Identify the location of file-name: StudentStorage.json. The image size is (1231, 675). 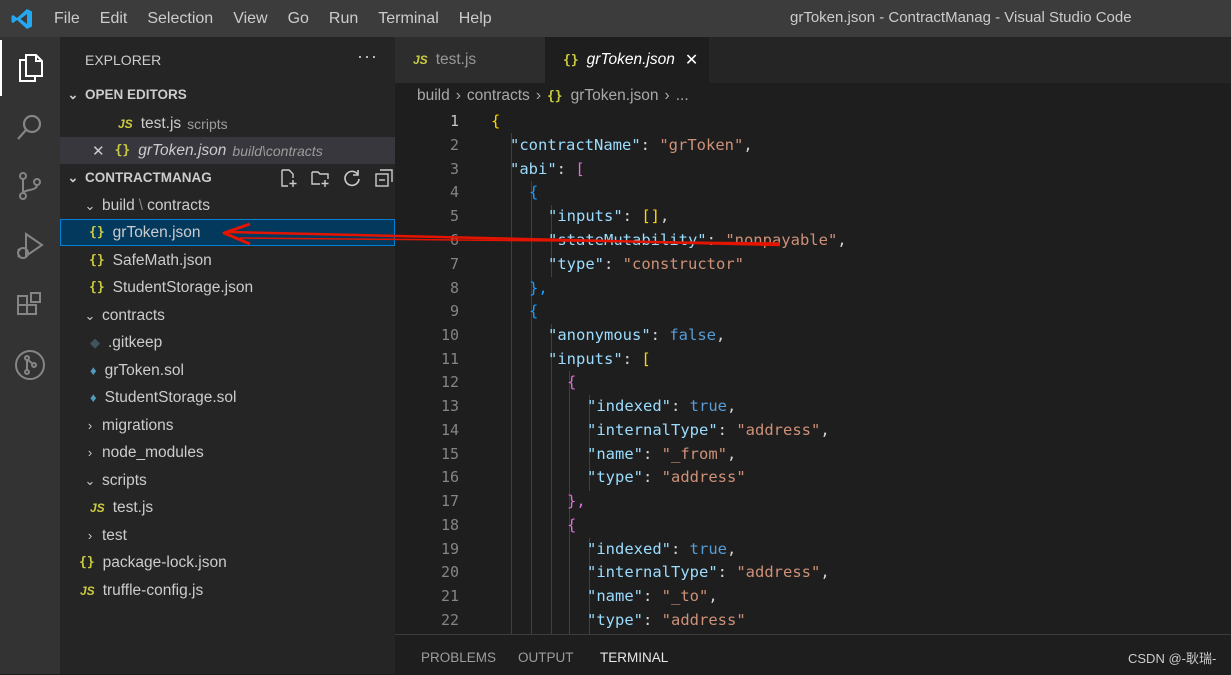
(183, 287).